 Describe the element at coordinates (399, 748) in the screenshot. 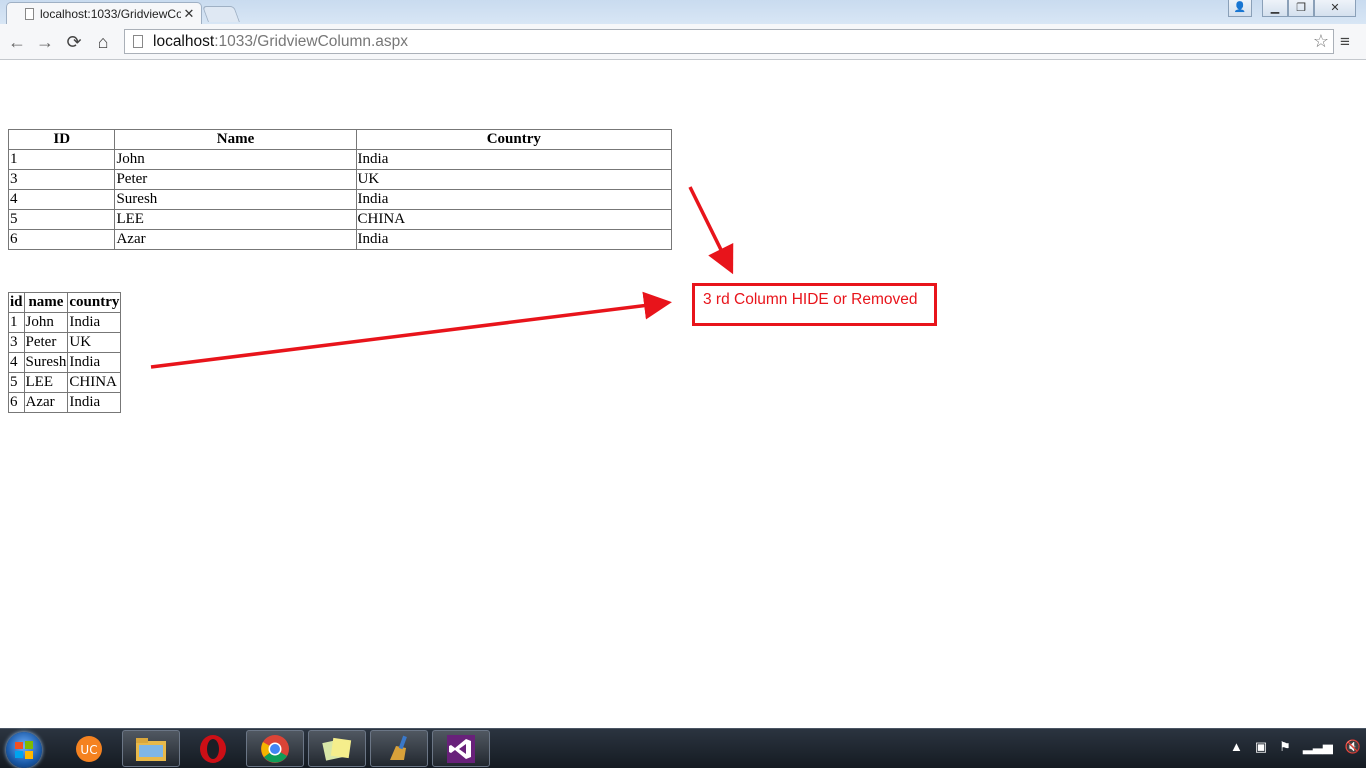

I see `ccleaner-icon` at that location.